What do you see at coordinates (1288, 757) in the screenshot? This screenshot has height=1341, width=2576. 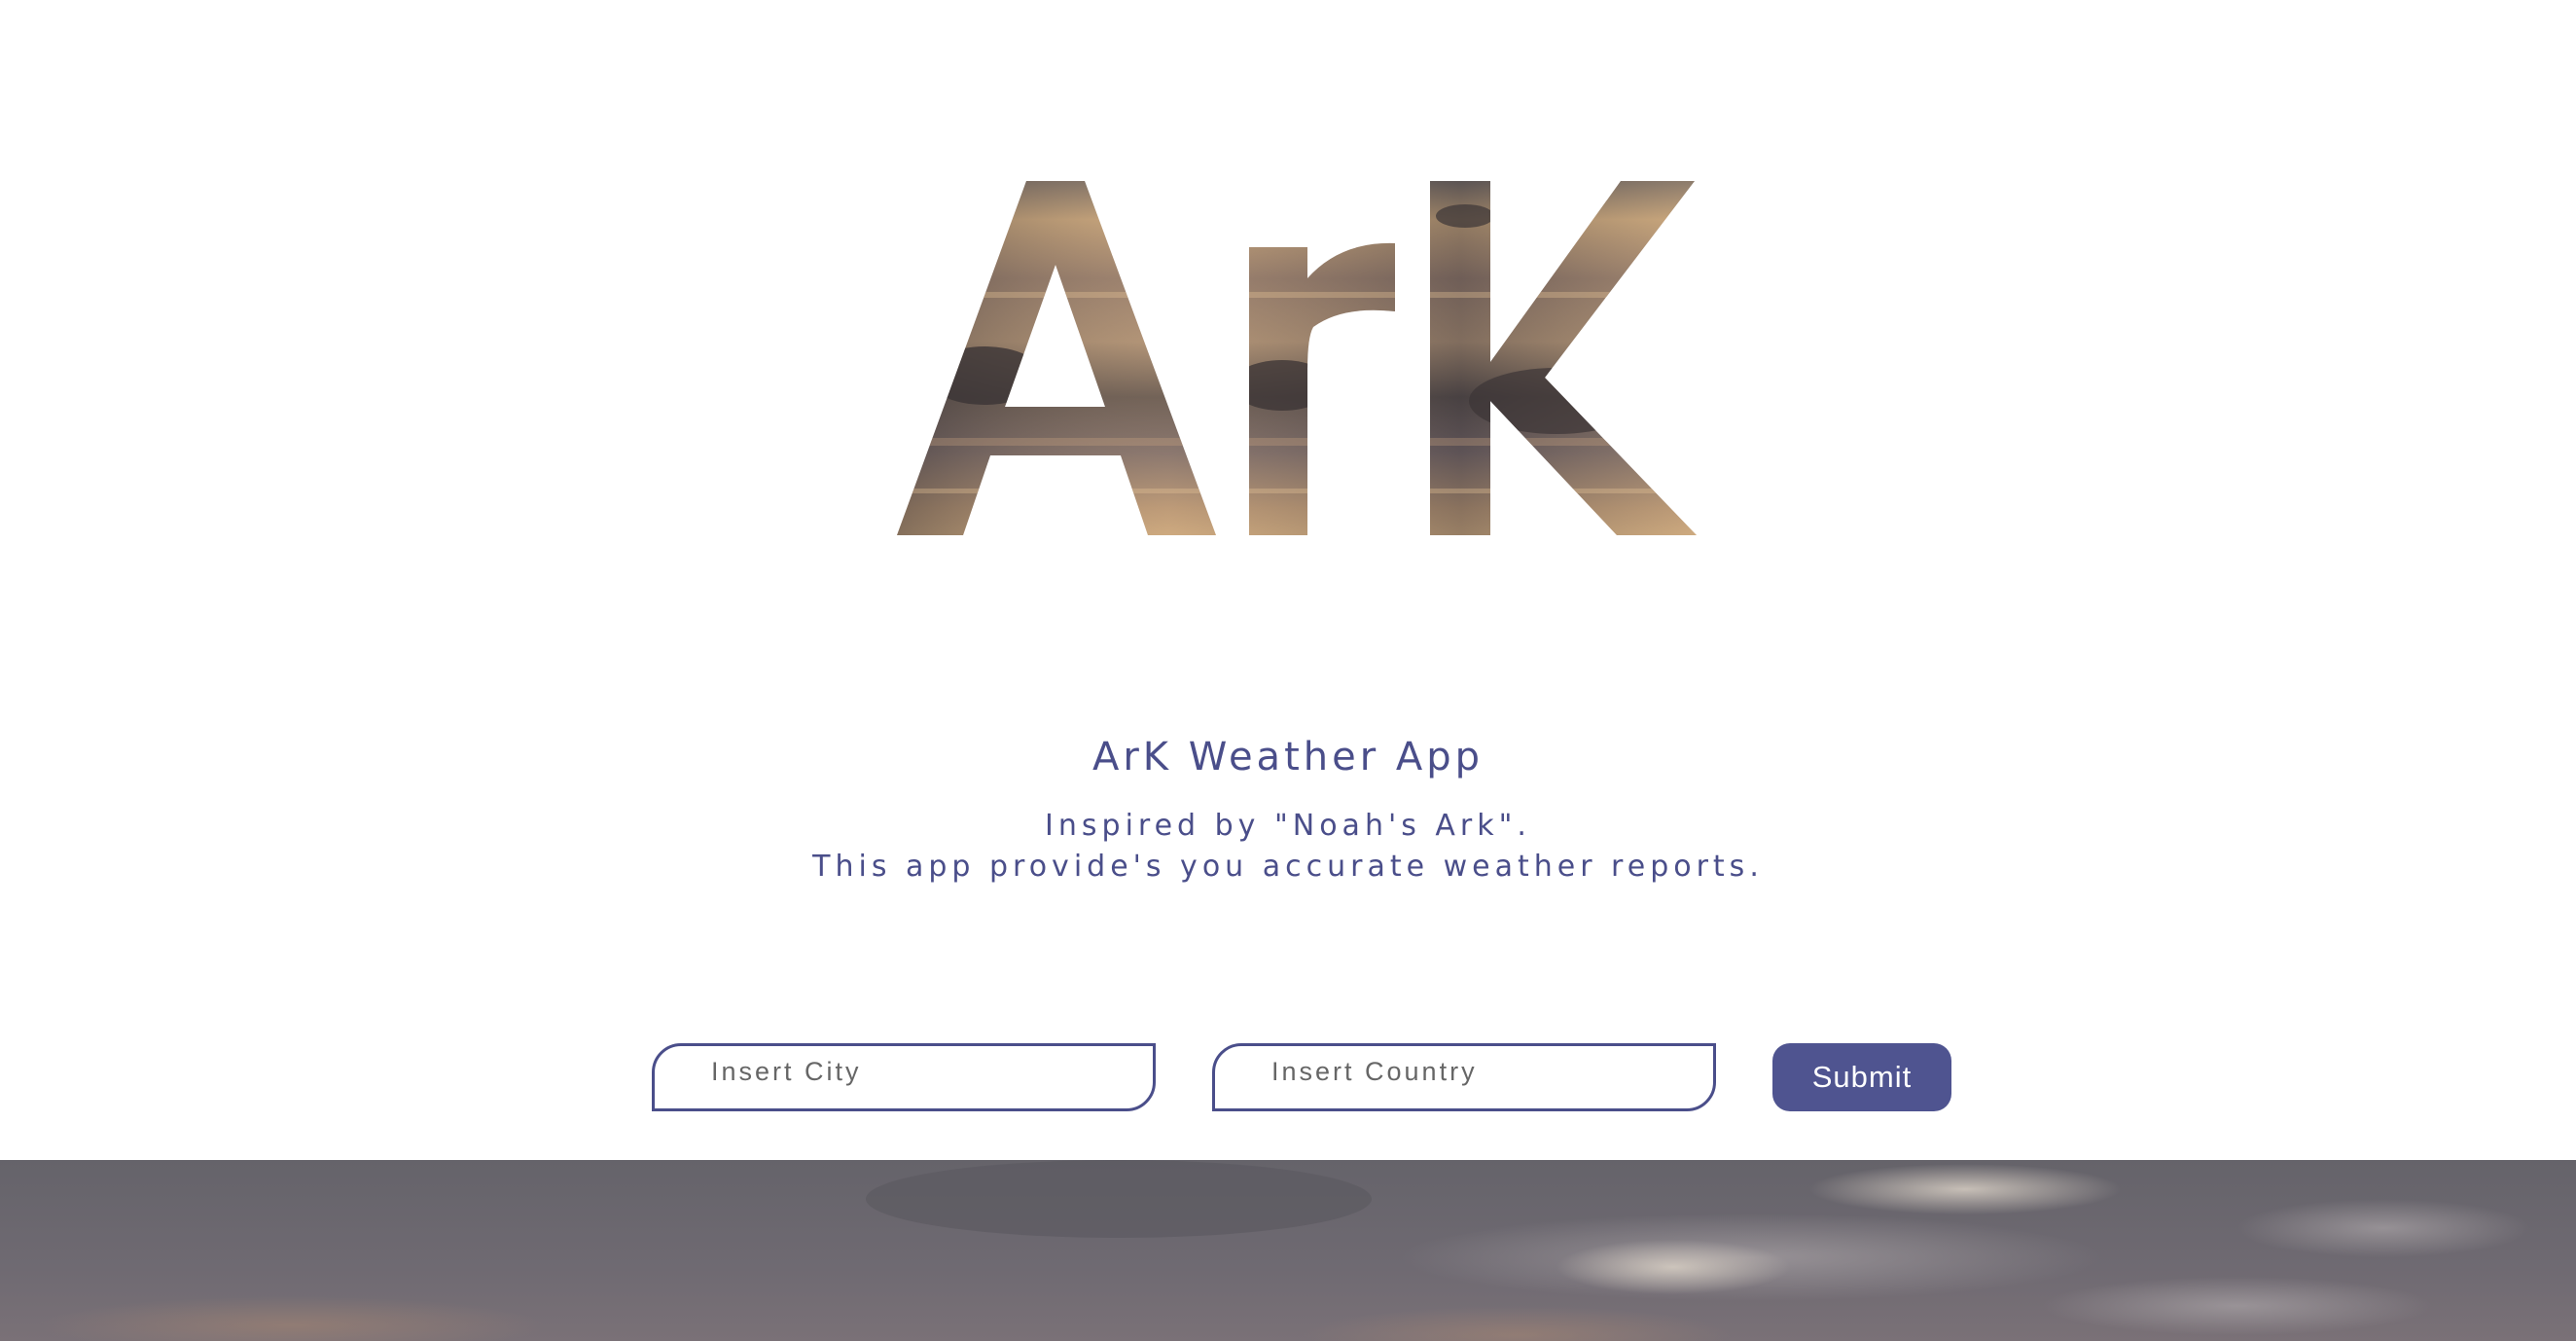 I see `page-title: ArK Weather App` at bounding box center [1288, 757].